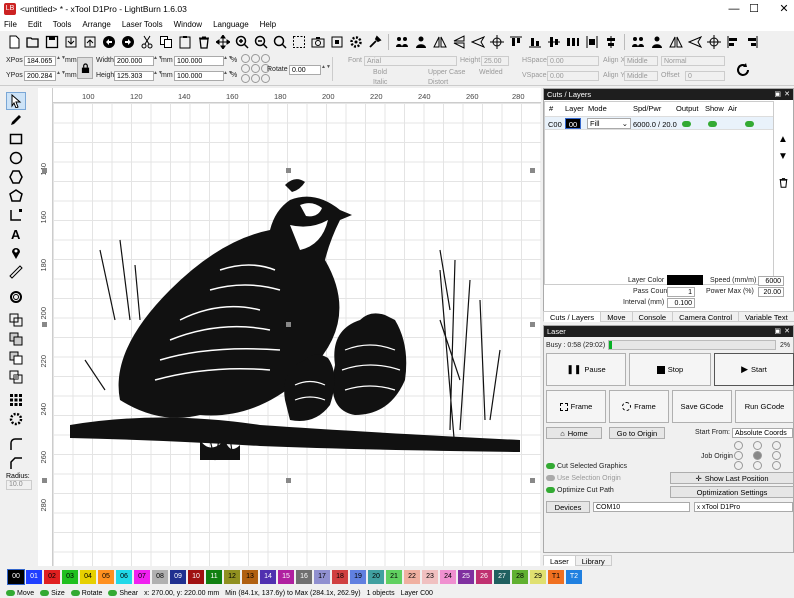 This screenshot has height=598, width=794. I want to click on palette-swatch-08: 08, so click(160, 577).